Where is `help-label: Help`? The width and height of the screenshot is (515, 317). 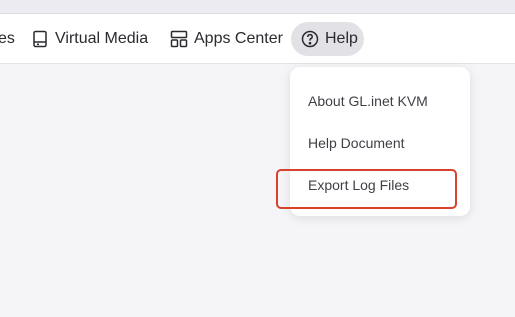
help-label: Help is located at coordinates (341, 38).